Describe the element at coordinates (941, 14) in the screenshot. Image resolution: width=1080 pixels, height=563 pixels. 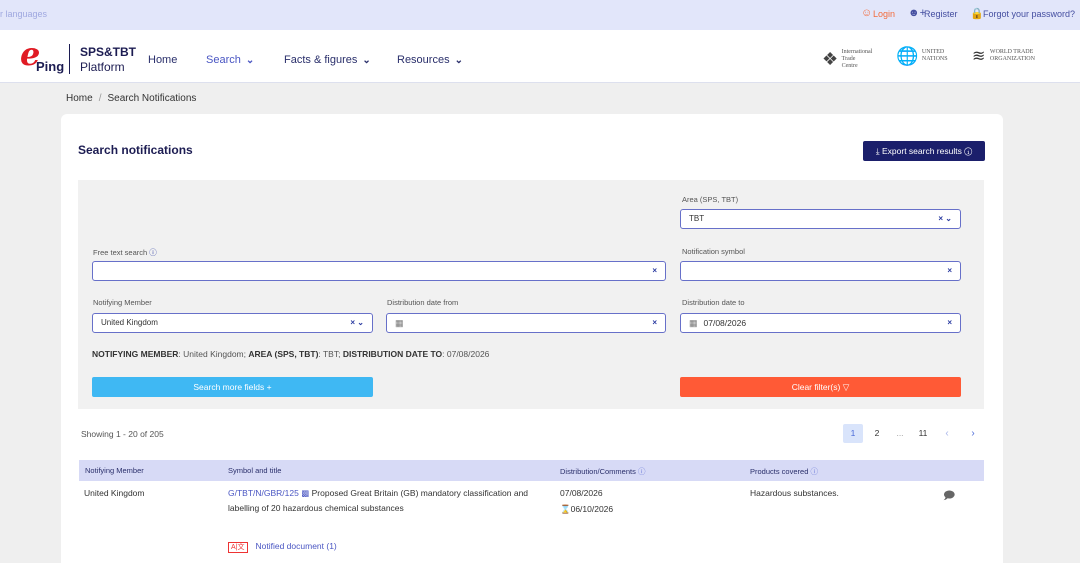
I see `register-link: Register` at that location.